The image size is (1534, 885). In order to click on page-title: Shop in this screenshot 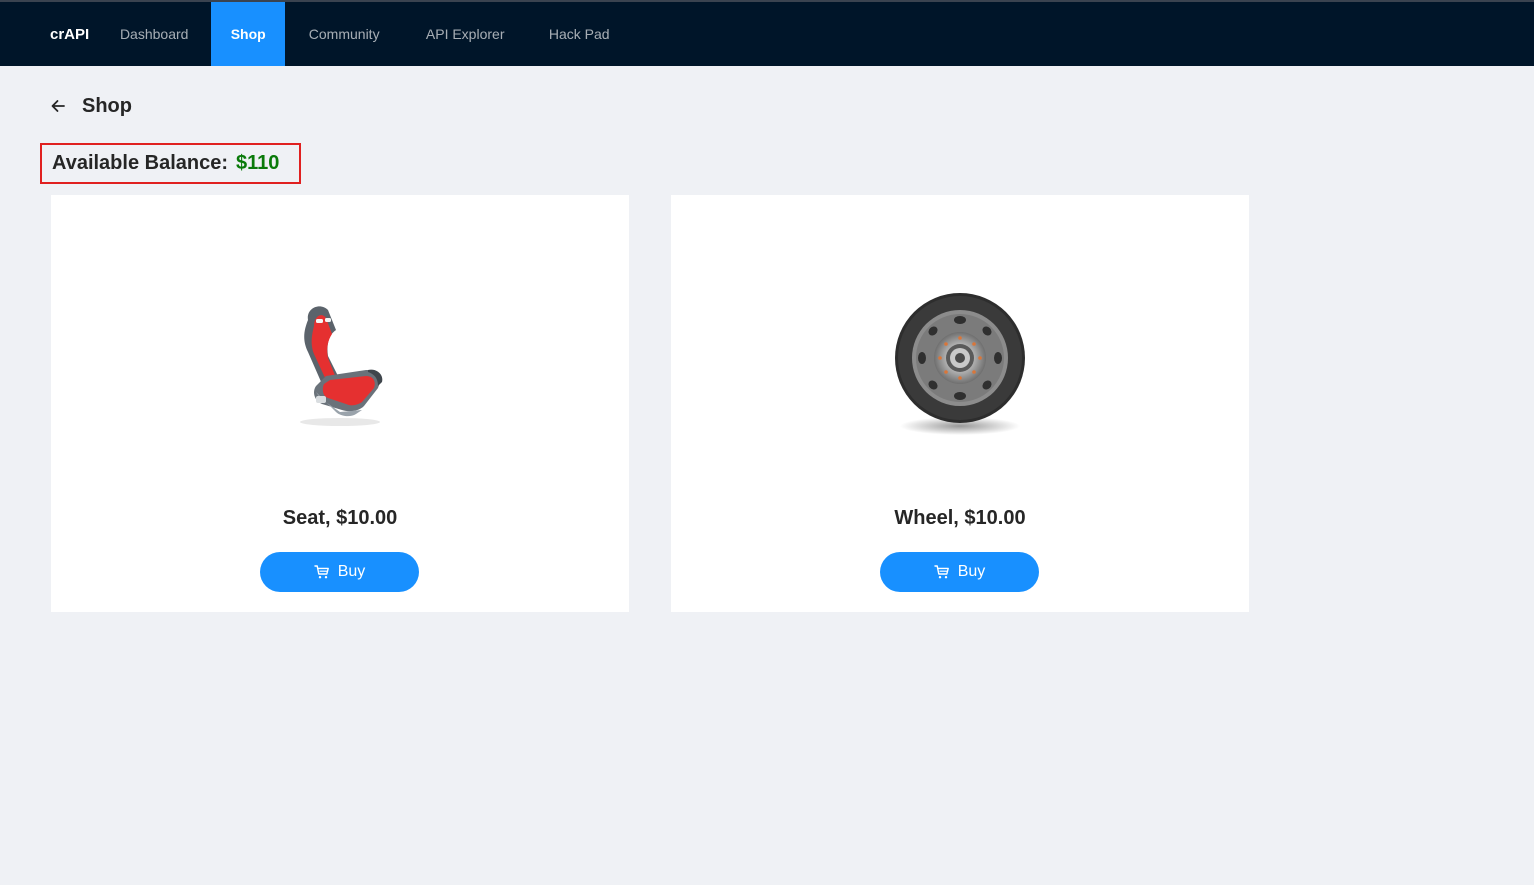, I will do `click(107, 105)`.